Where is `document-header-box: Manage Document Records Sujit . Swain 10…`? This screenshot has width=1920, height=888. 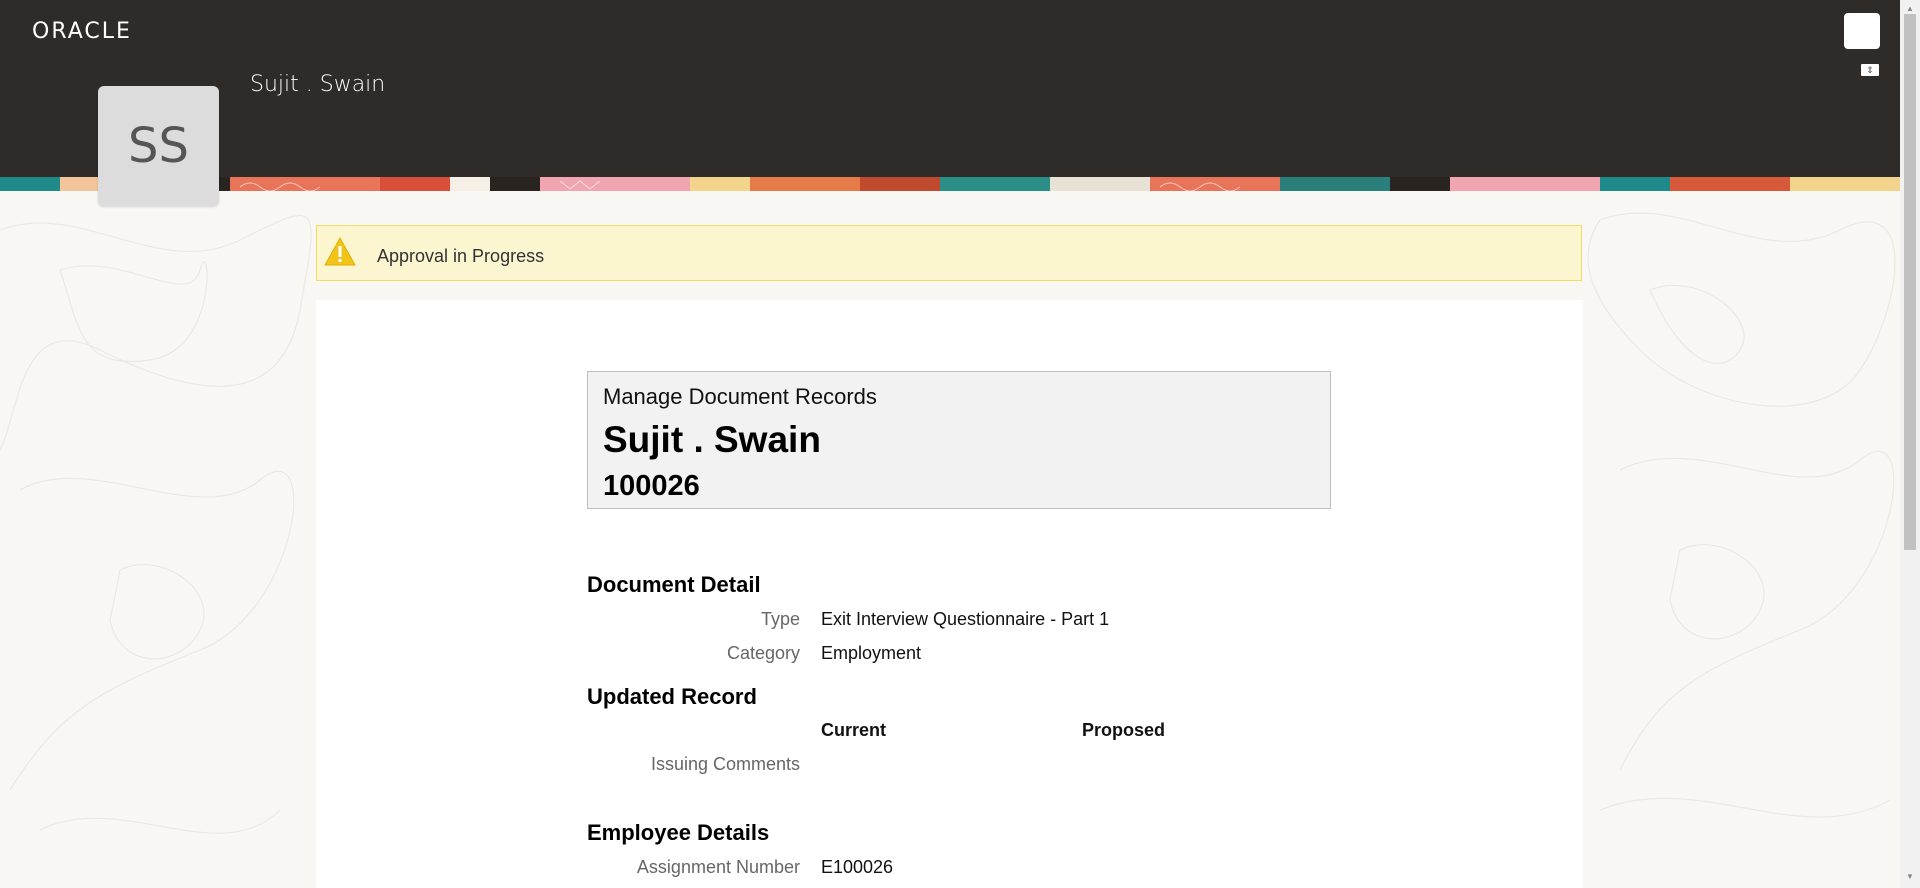 document-header-box: Manage Document Records Sujit . Swain 10… is located at coordinates (959, 440).